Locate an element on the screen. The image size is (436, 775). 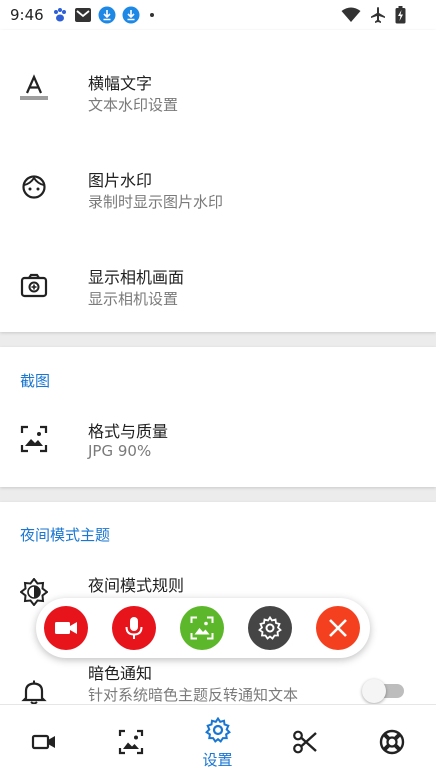
item-title: 格式与质量 is located at coordinates (128, 431).